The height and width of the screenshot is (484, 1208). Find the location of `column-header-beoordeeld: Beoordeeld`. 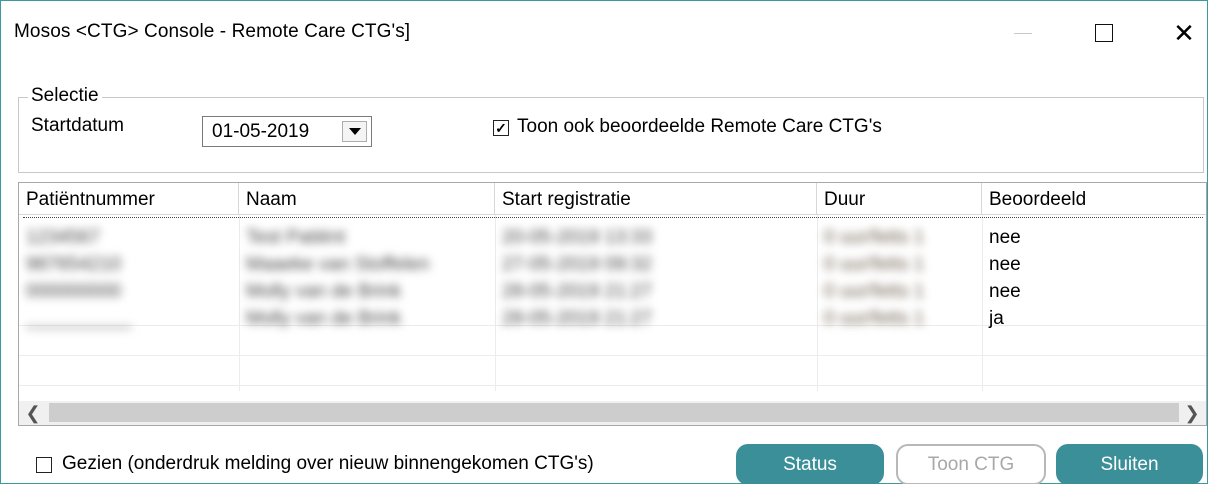

column-header-beoordeeld: Beoordeeld is located at coordinates (1094, 199).